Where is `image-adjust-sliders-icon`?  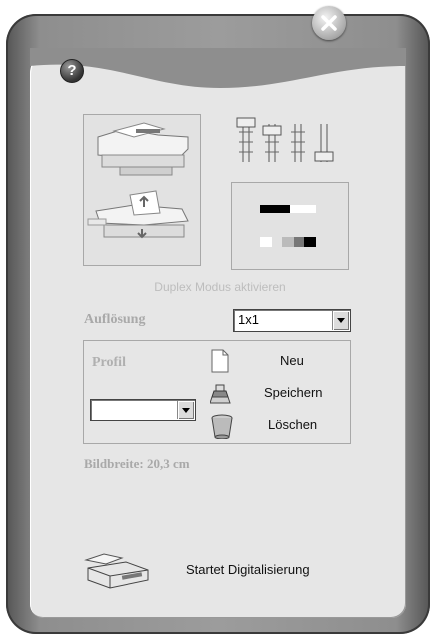 image-adjust-sliders-icon is located at coordinates (288, 141).